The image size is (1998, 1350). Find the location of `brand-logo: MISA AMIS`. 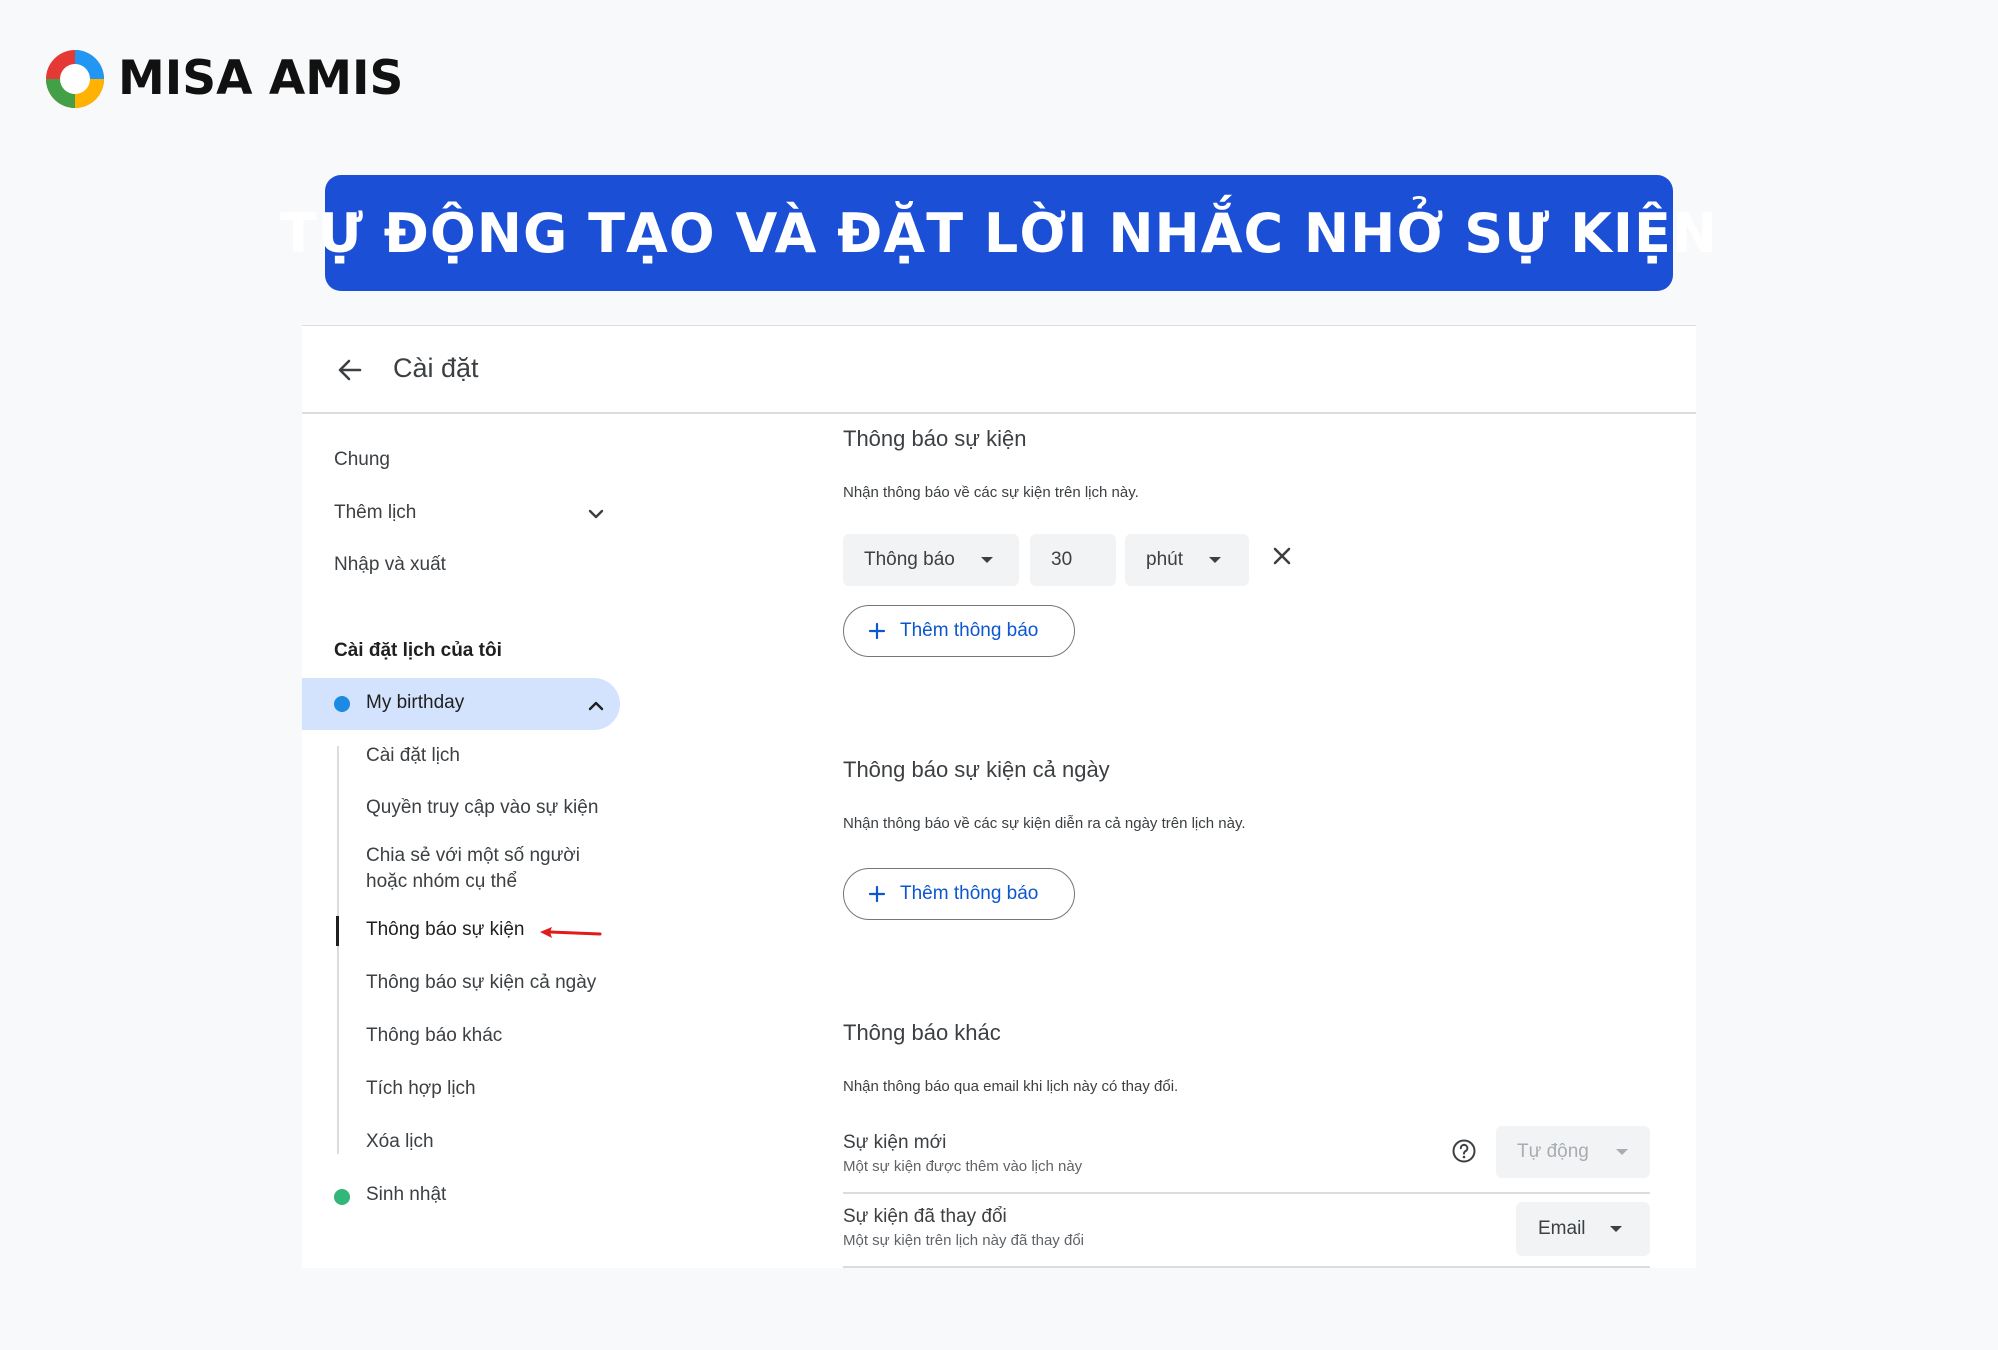

brand-logo: MISA AMIS is located at coordinates (223, 79).